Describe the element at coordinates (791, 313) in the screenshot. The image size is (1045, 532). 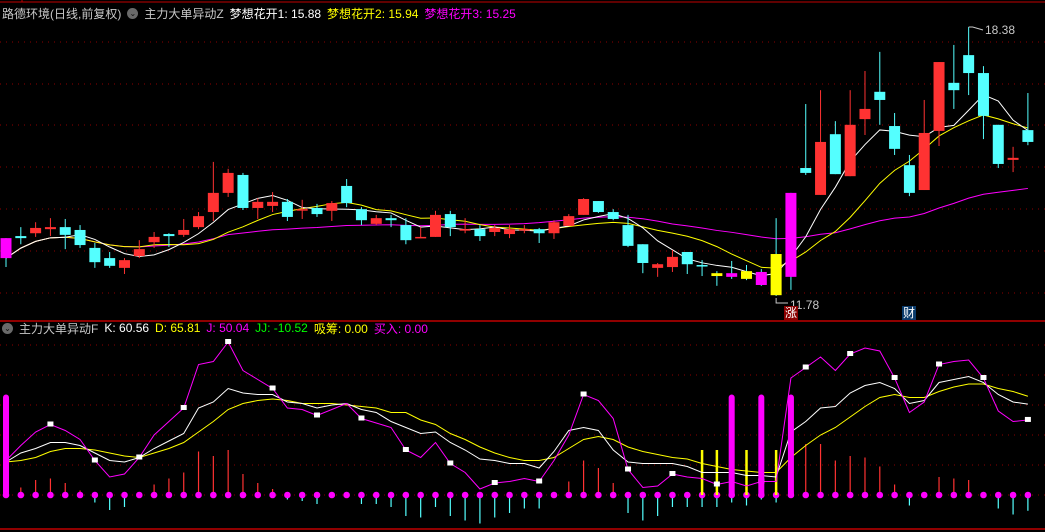
I see `zhang-badge: 涨` at that location.